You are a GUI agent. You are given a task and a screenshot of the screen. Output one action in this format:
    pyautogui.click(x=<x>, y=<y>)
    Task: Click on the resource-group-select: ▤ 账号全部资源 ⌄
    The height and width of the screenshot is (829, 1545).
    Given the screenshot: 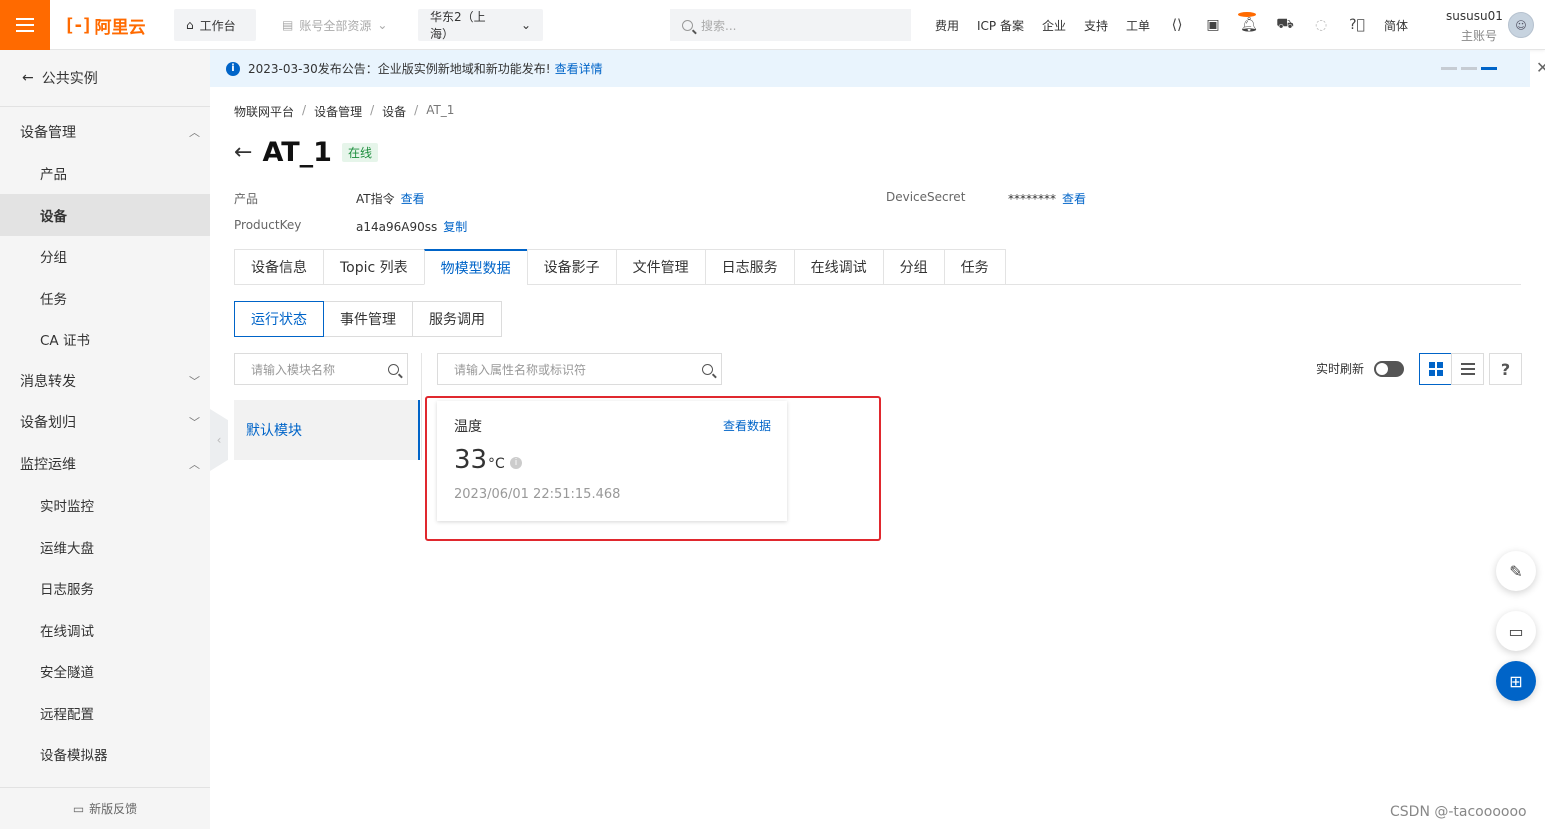 What is the action you would take?
    pyautogui.click(x=337, y=25)
    